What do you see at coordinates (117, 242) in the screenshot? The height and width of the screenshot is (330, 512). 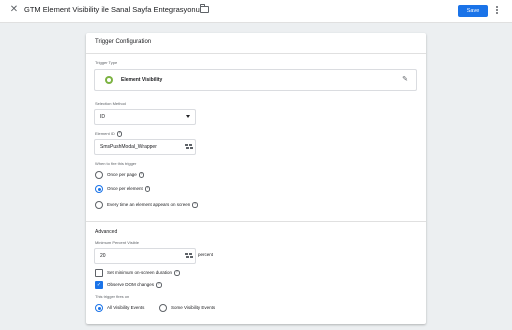 I see `min-percent-label: Minimum Percent Visible` at bounding box center [117, 242].